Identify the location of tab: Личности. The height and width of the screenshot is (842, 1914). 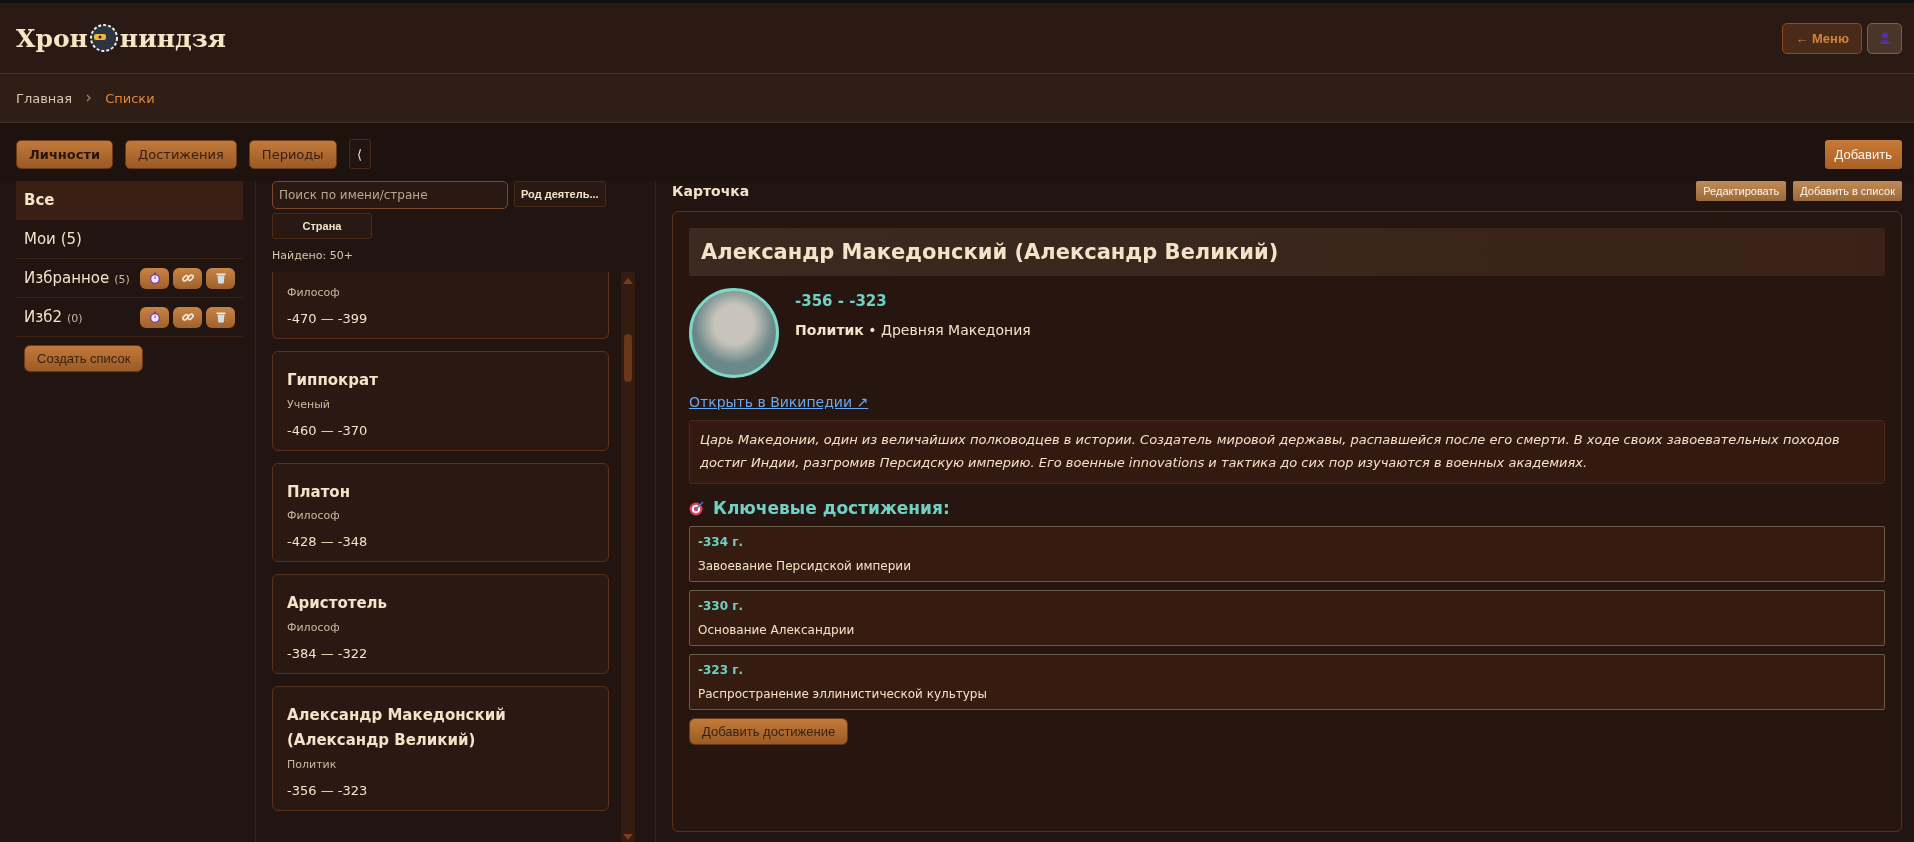
(65, 154).